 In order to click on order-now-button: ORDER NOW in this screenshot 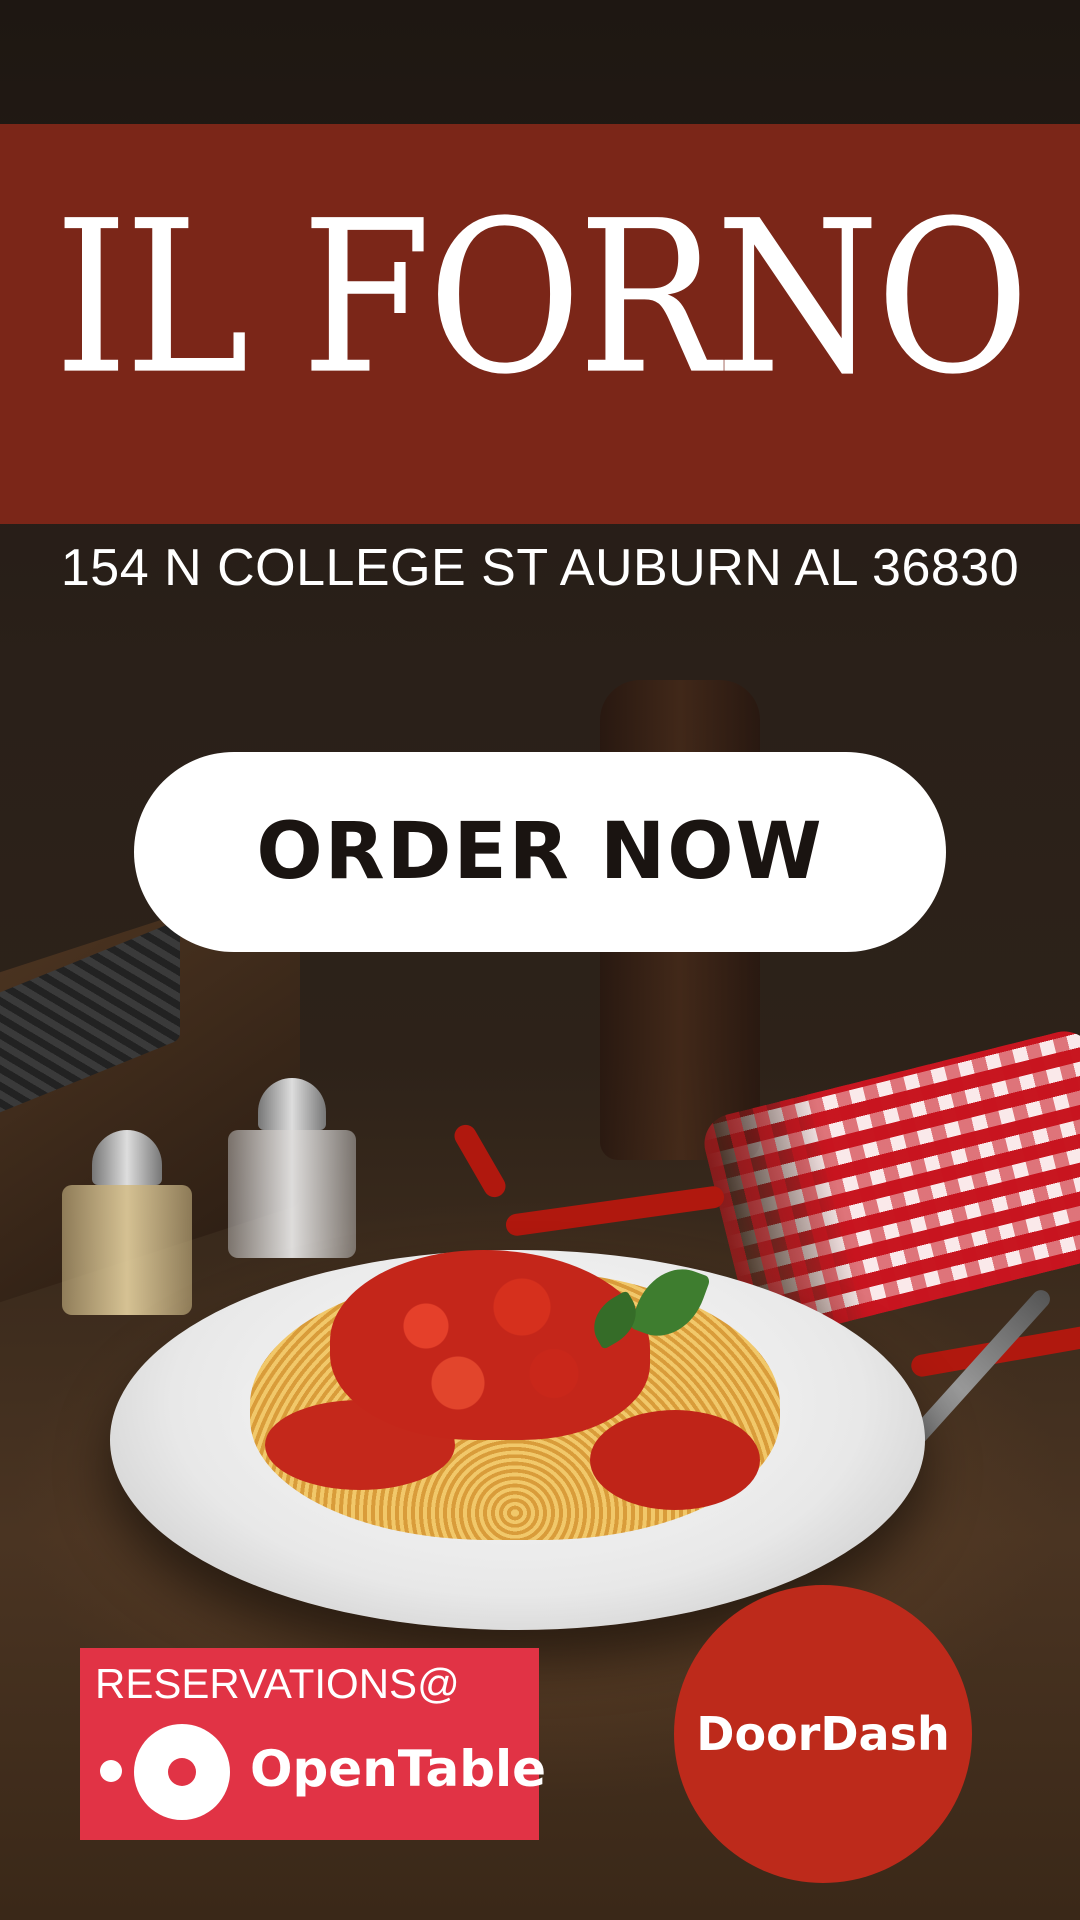, I will do `click(540, 852)`.